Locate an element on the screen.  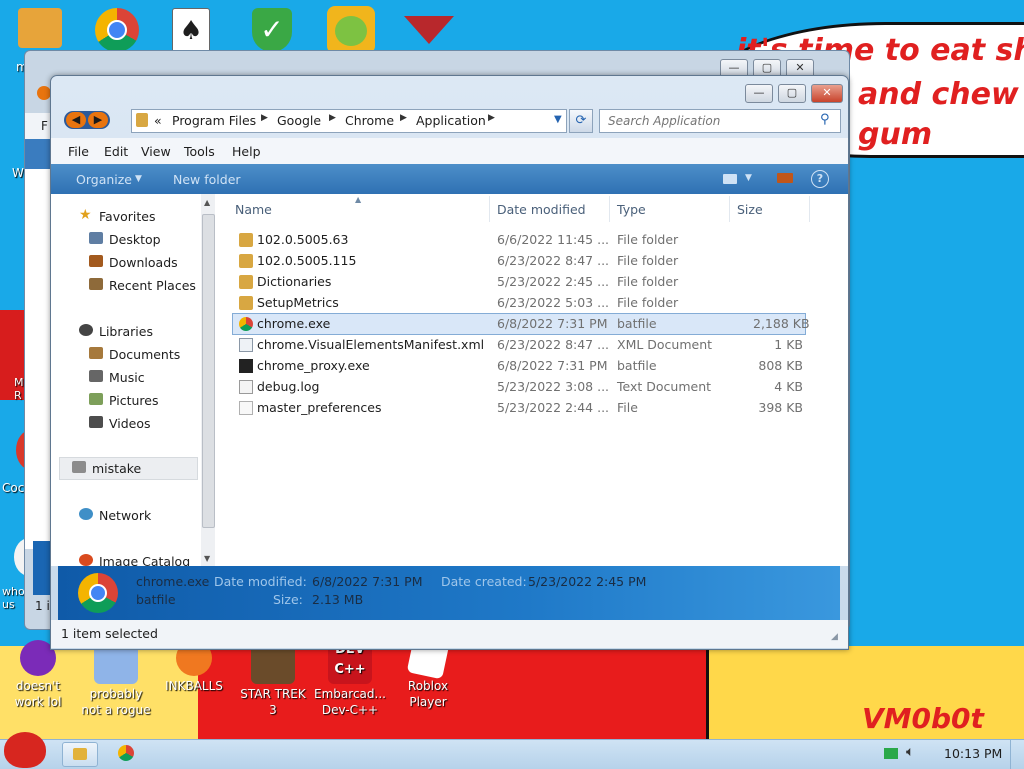
text-file-icon is located at coordinates (246, 387).